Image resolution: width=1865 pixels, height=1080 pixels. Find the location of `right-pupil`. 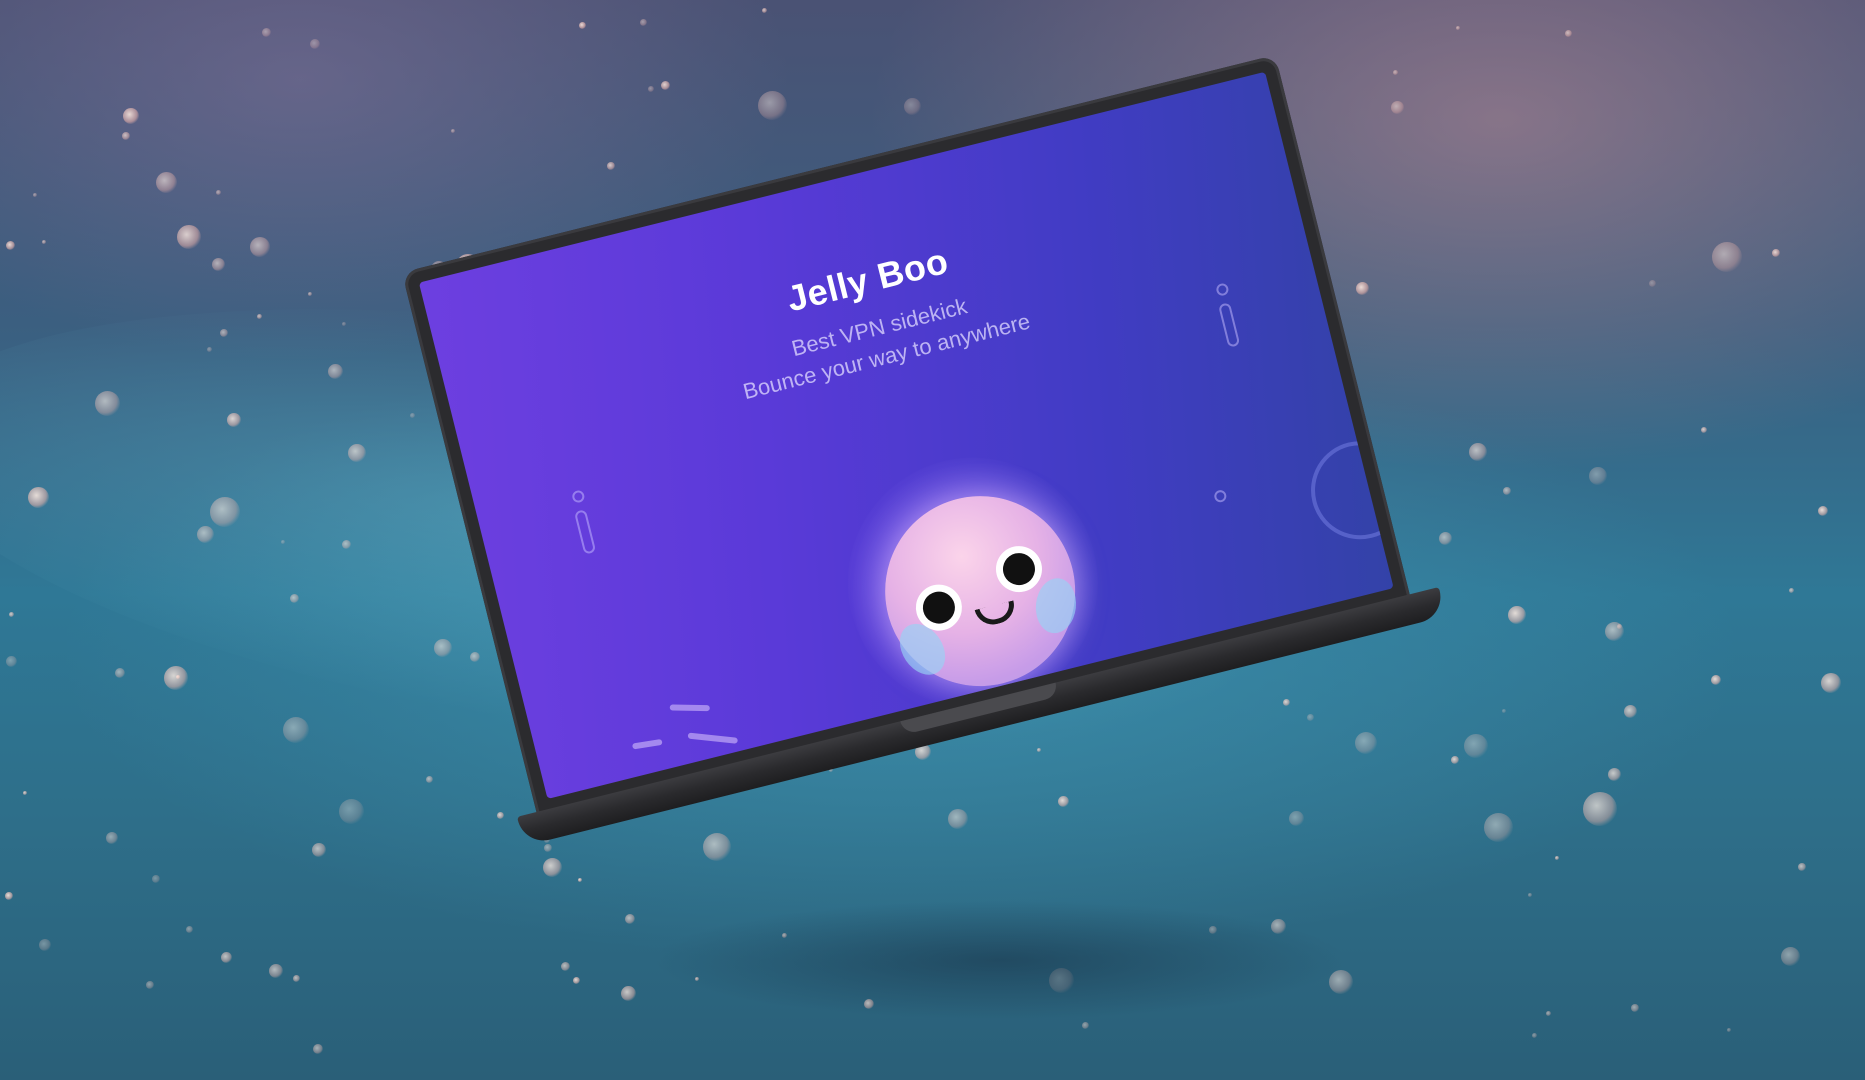

right-pupil is located at coordinates (1019, 569).